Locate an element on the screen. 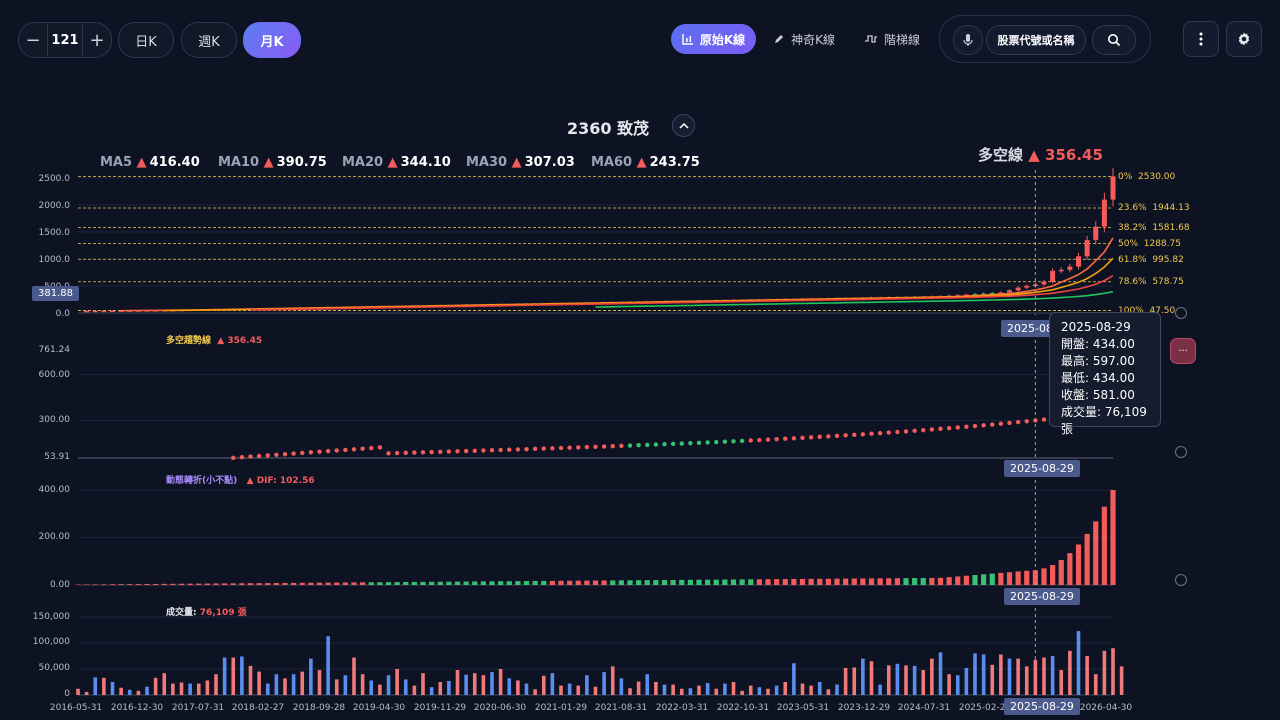 The width and height of the screenshot is (1280, 720). period-weekly-button: 週K is located at coordinates (209, 40).